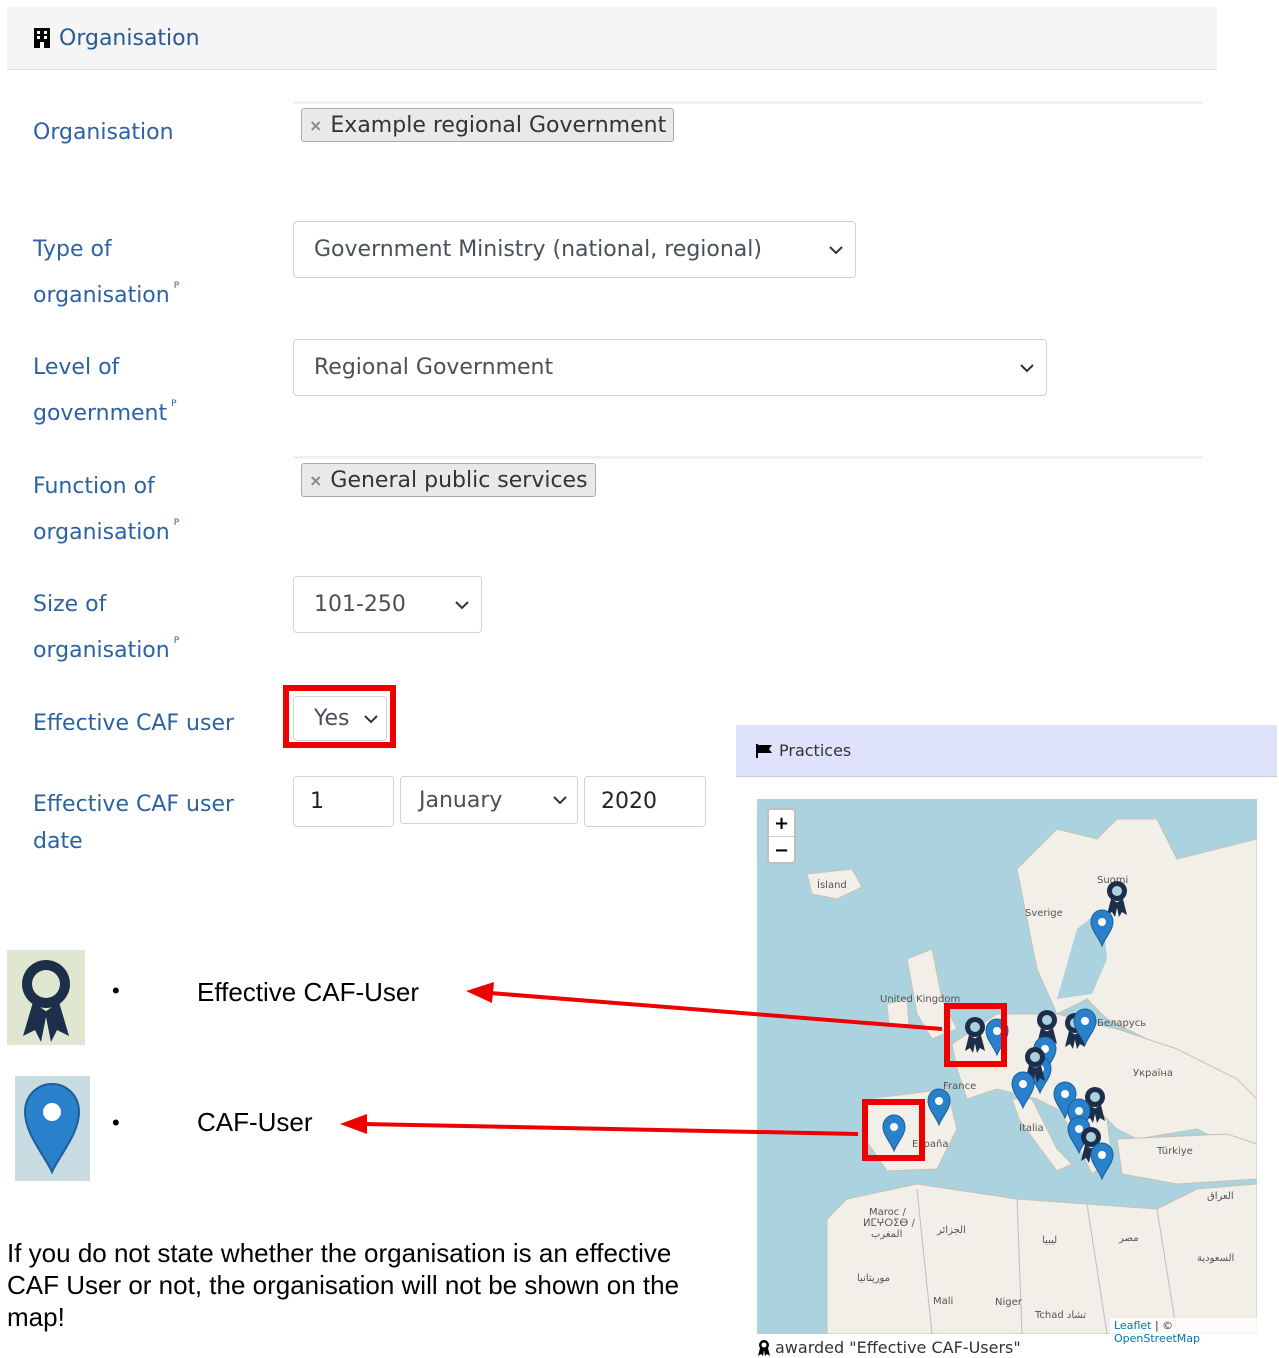  What do you see at coordinates (1157, 1338) in the screenshot?
I see `openstreetmap-link: OpenStreetMap` at bounding box center [1157, 1338].